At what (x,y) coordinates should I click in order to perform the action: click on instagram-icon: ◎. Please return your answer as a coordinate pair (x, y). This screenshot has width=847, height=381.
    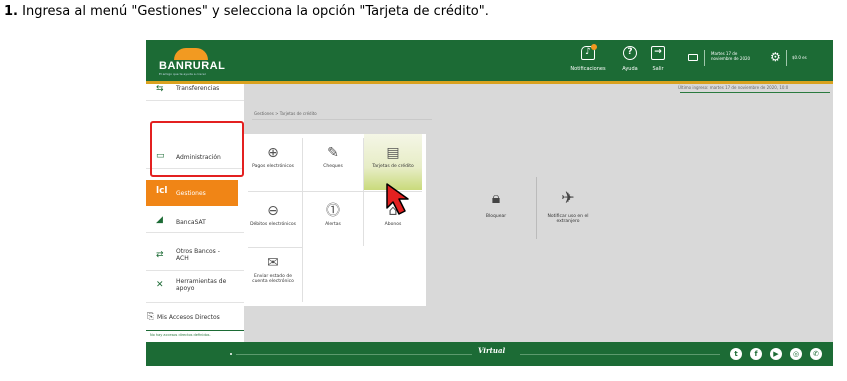
    Looking at the image, I should click on (796, 354).